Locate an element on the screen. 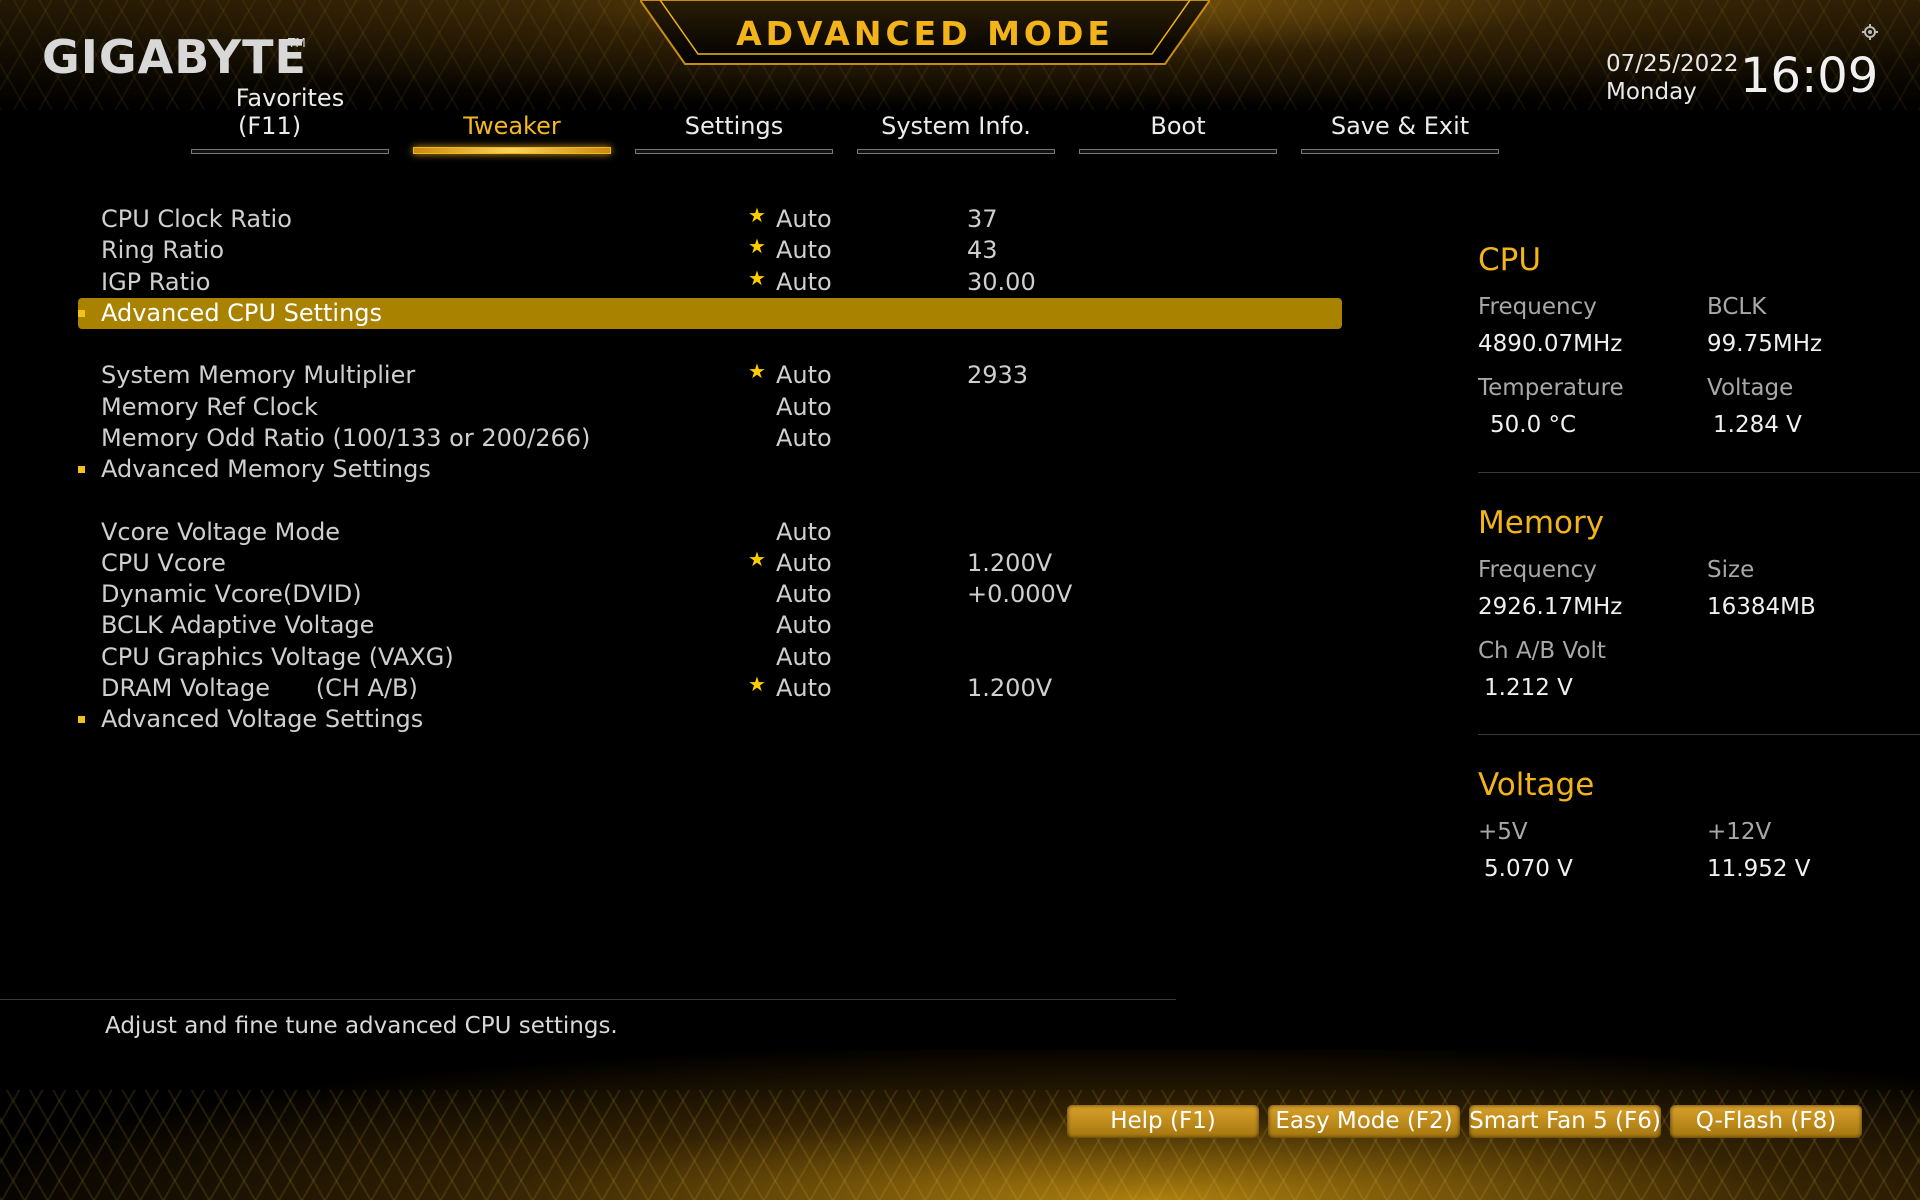 Image resolution: width=1920 pixels, height=1200 pixels. memory-size-value: 16384MB is located at coordinates (1761, 607).